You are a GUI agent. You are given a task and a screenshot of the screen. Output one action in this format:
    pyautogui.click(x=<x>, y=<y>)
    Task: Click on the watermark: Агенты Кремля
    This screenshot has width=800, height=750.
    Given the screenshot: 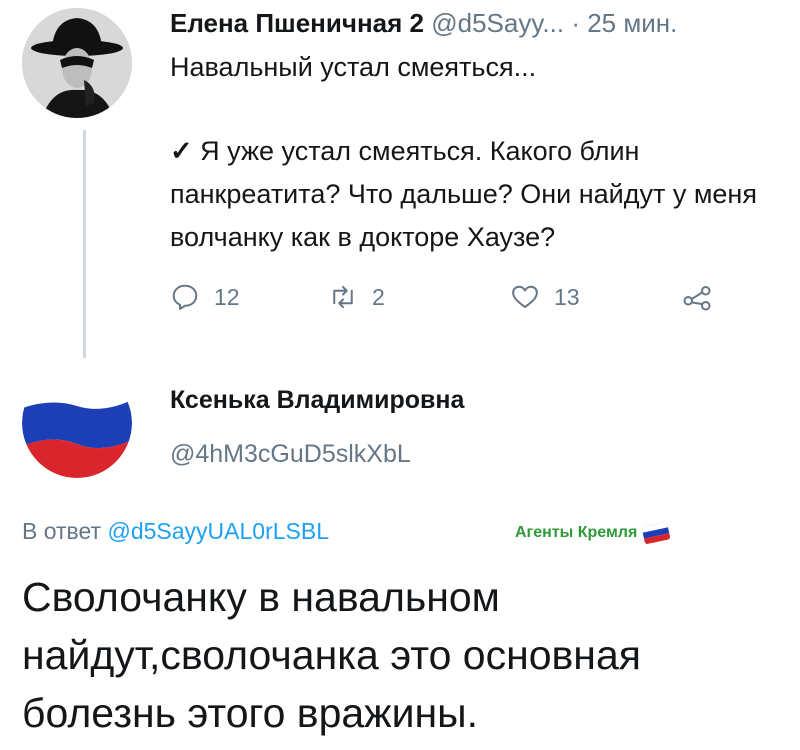 What is the action you would take?
    pyautogui.click(x=593, y=533)
    